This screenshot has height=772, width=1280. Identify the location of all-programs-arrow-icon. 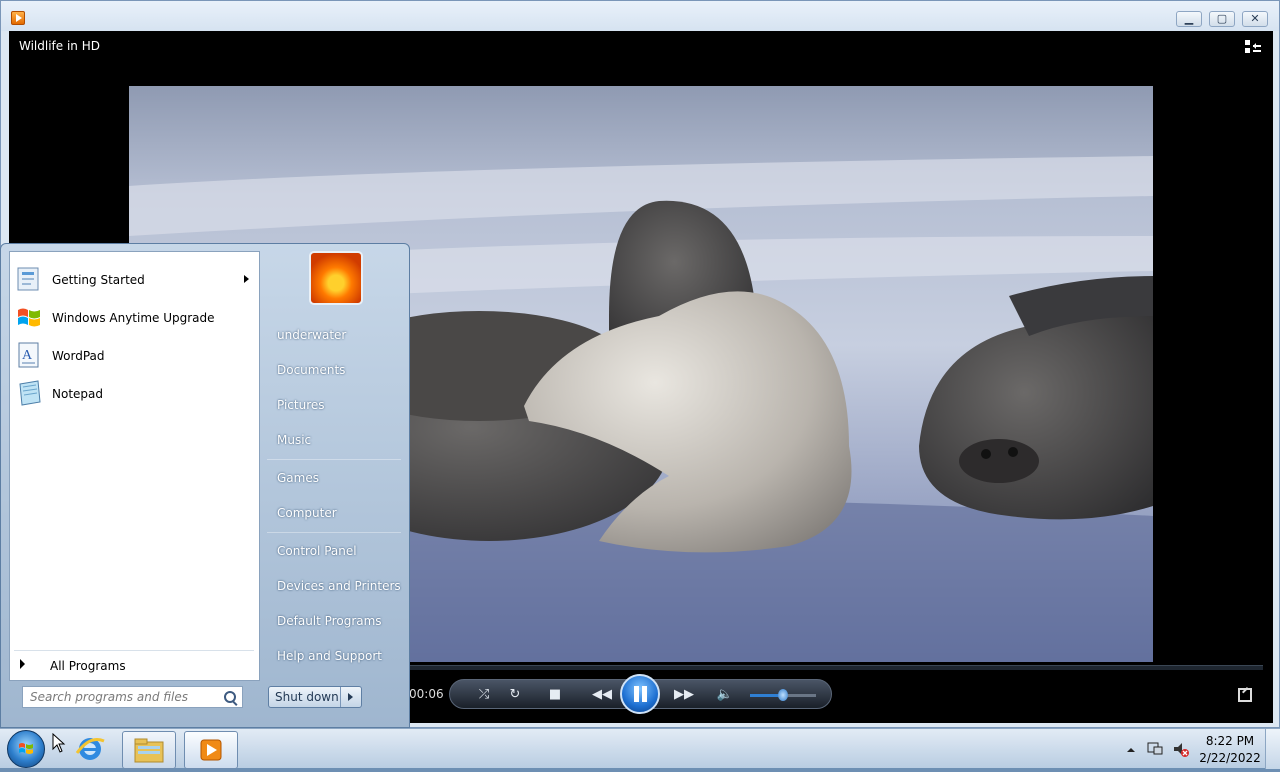
(22, 664).